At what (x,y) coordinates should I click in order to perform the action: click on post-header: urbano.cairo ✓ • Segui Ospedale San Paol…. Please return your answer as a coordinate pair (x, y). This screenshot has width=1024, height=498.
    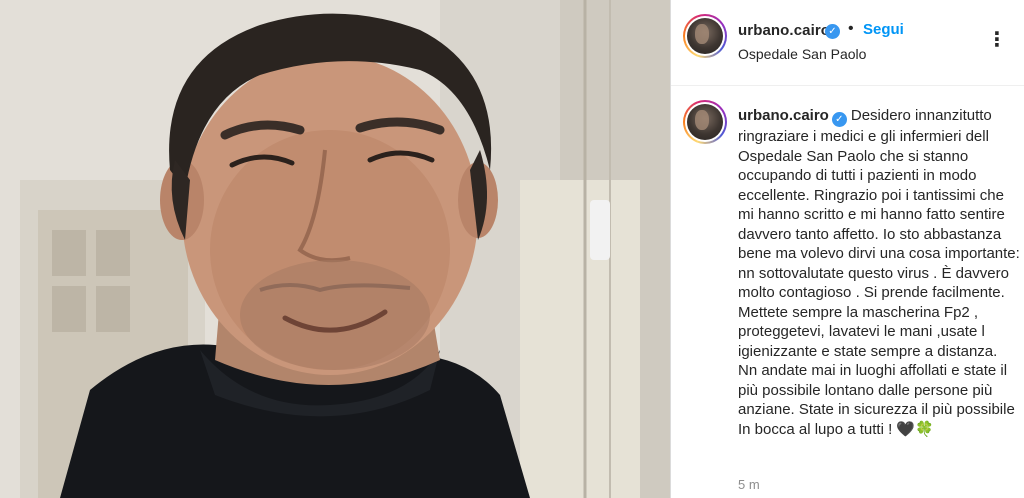
    Looking at the image, I should click on (847, 43).